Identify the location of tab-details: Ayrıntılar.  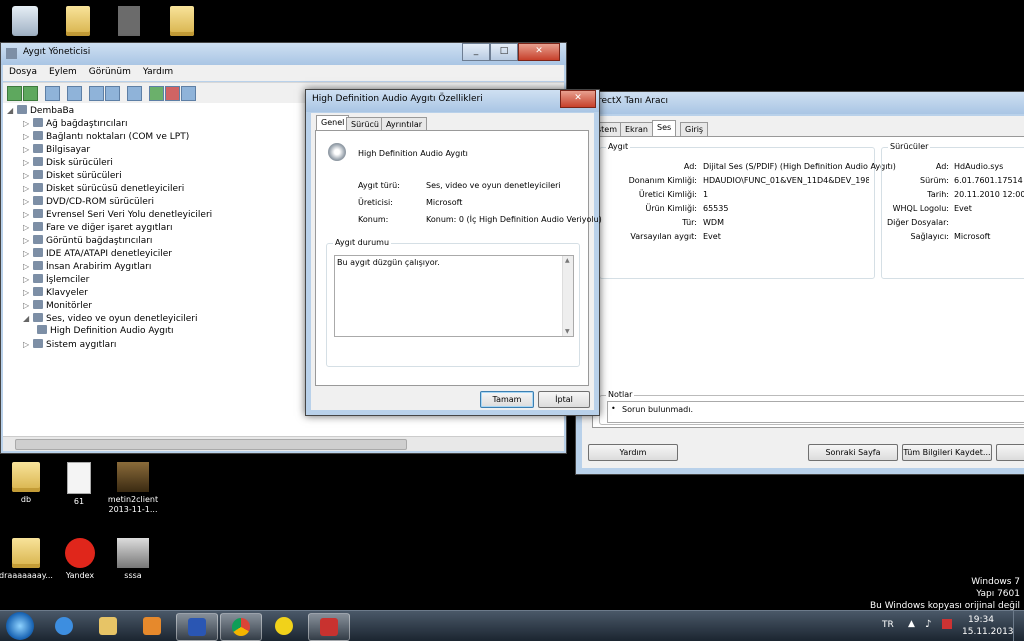
(404, 124).